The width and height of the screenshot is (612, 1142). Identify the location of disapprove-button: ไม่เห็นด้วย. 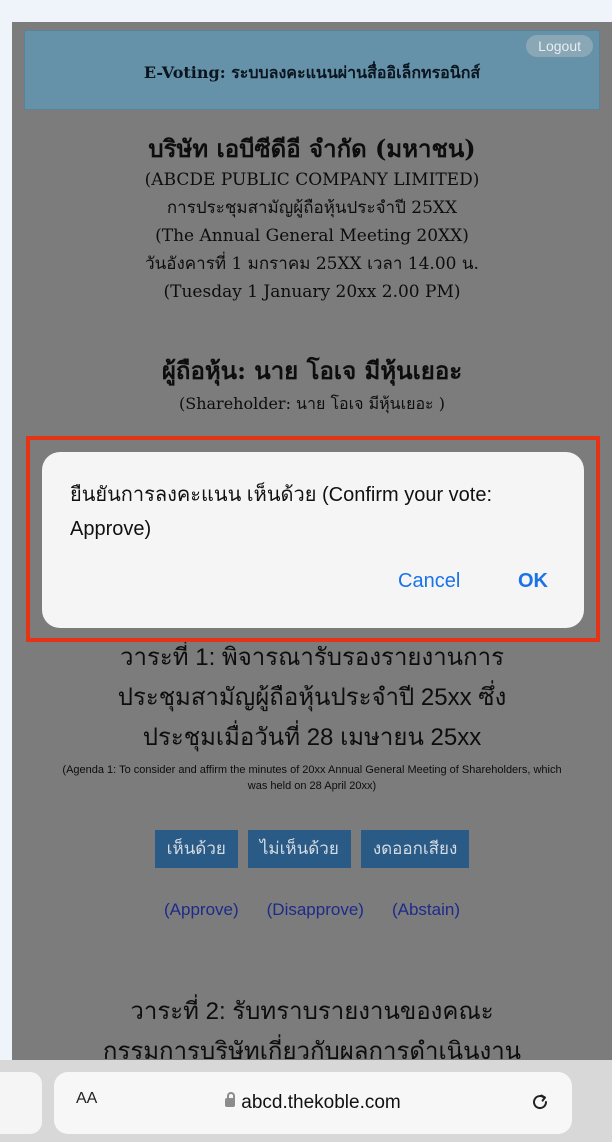
(299, 849).